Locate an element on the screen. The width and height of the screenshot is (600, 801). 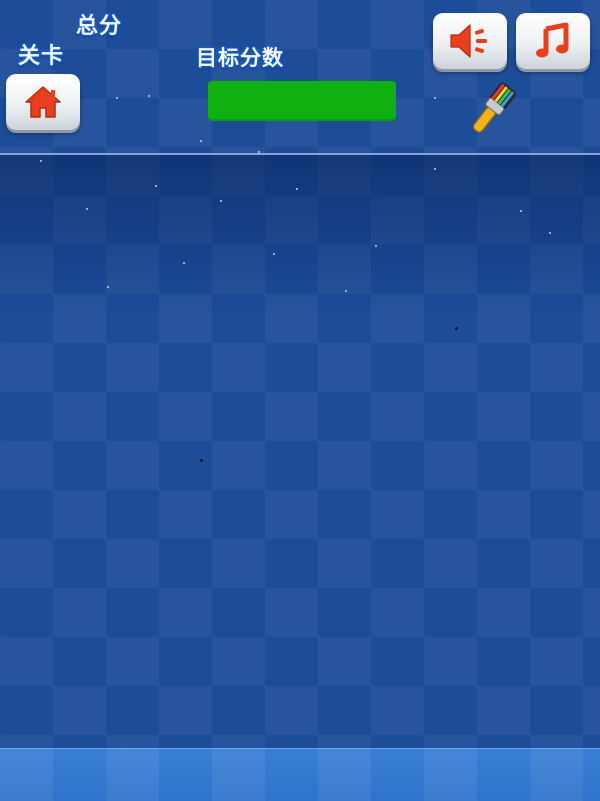
music-button is located at coordinates (553, 41).